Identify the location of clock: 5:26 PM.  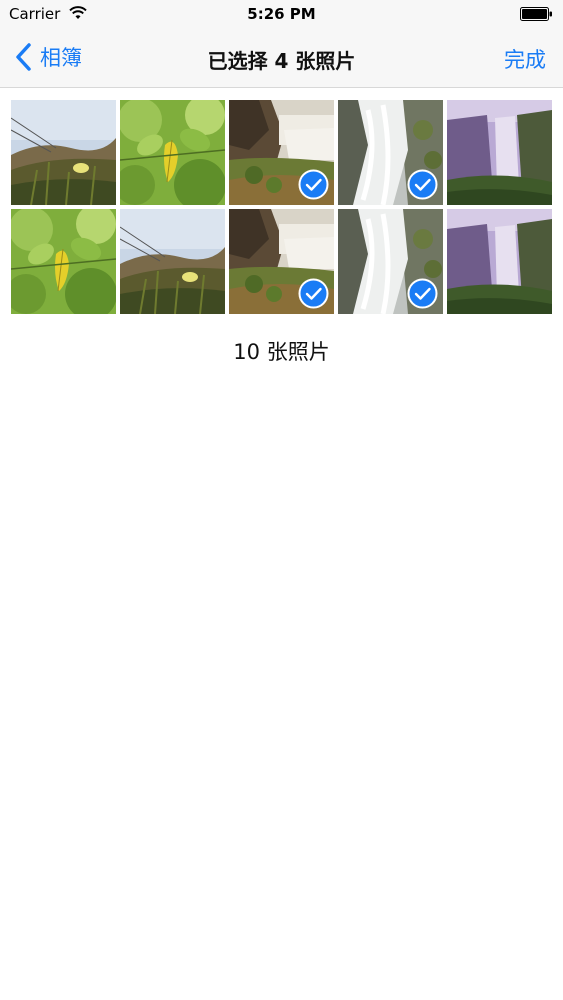
(281, 14).